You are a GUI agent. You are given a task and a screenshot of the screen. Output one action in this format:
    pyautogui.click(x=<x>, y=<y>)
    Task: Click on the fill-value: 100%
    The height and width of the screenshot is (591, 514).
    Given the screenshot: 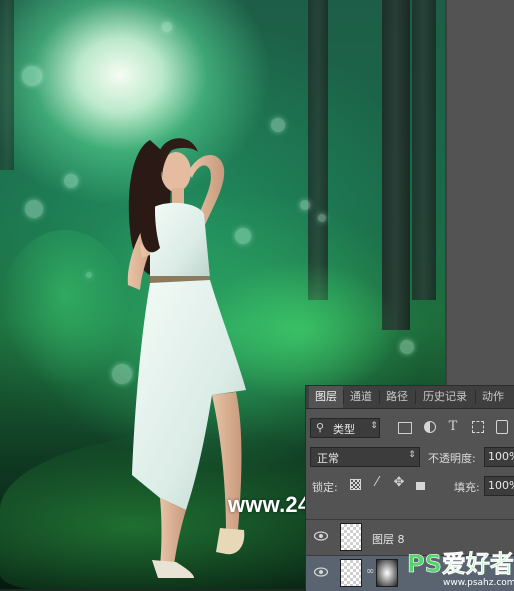 What is the action you would take?
    pyautogui.click(x=501, y=485)
    